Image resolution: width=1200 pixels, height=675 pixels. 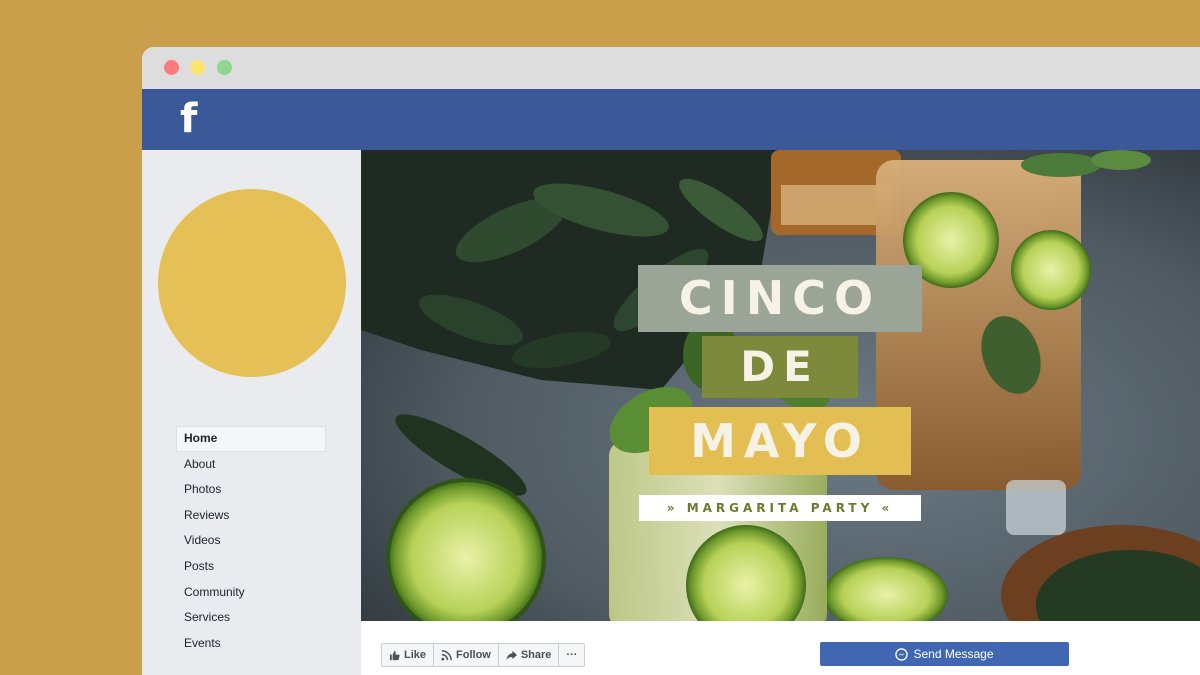 I want to click on more-options-button: ···, so click(x=571, y=655).